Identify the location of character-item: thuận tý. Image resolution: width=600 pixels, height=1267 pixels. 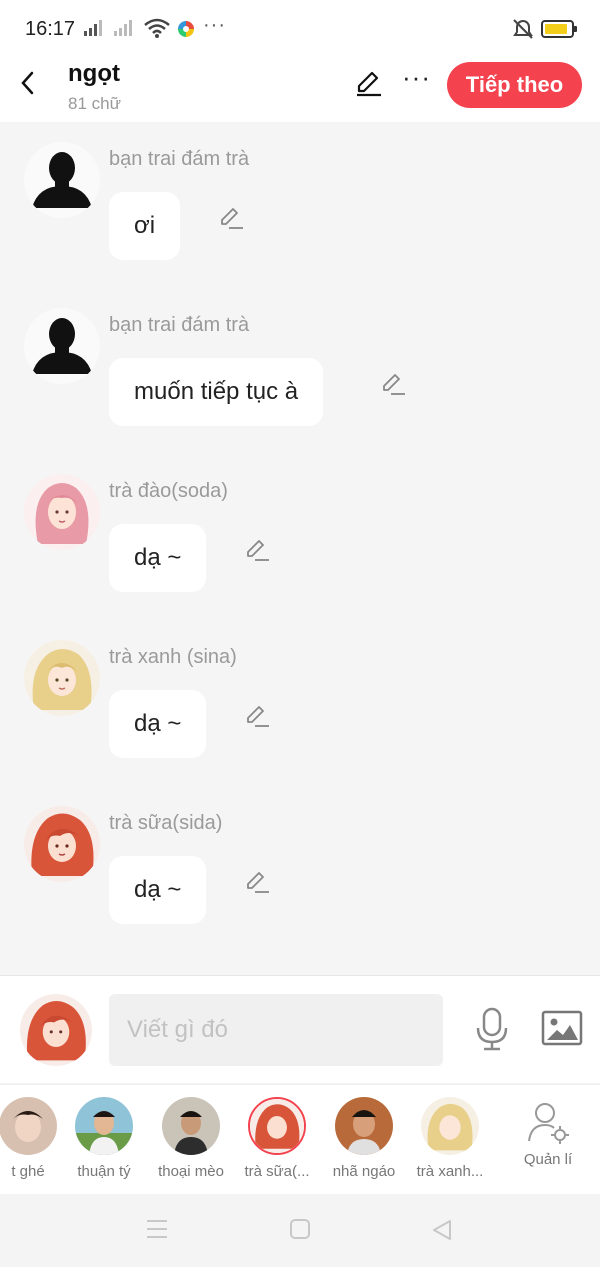
(104, 1138).